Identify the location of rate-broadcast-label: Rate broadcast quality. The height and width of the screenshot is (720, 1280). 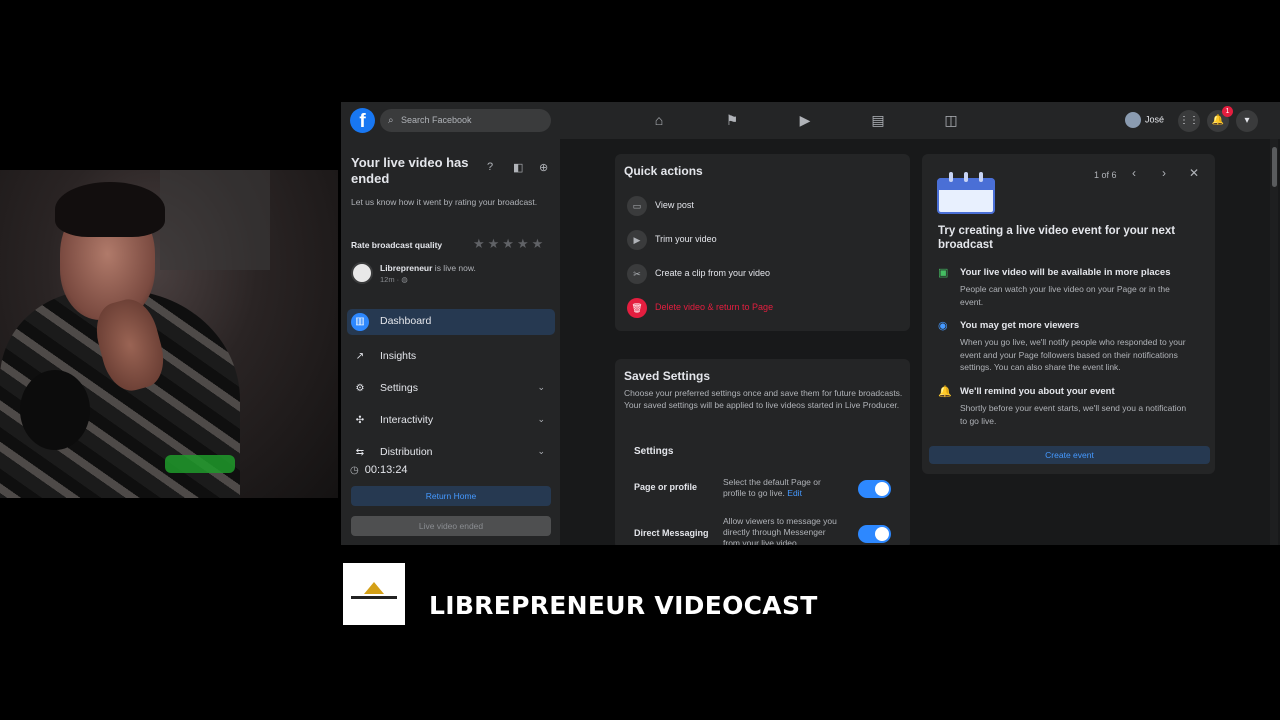
(397, 245).